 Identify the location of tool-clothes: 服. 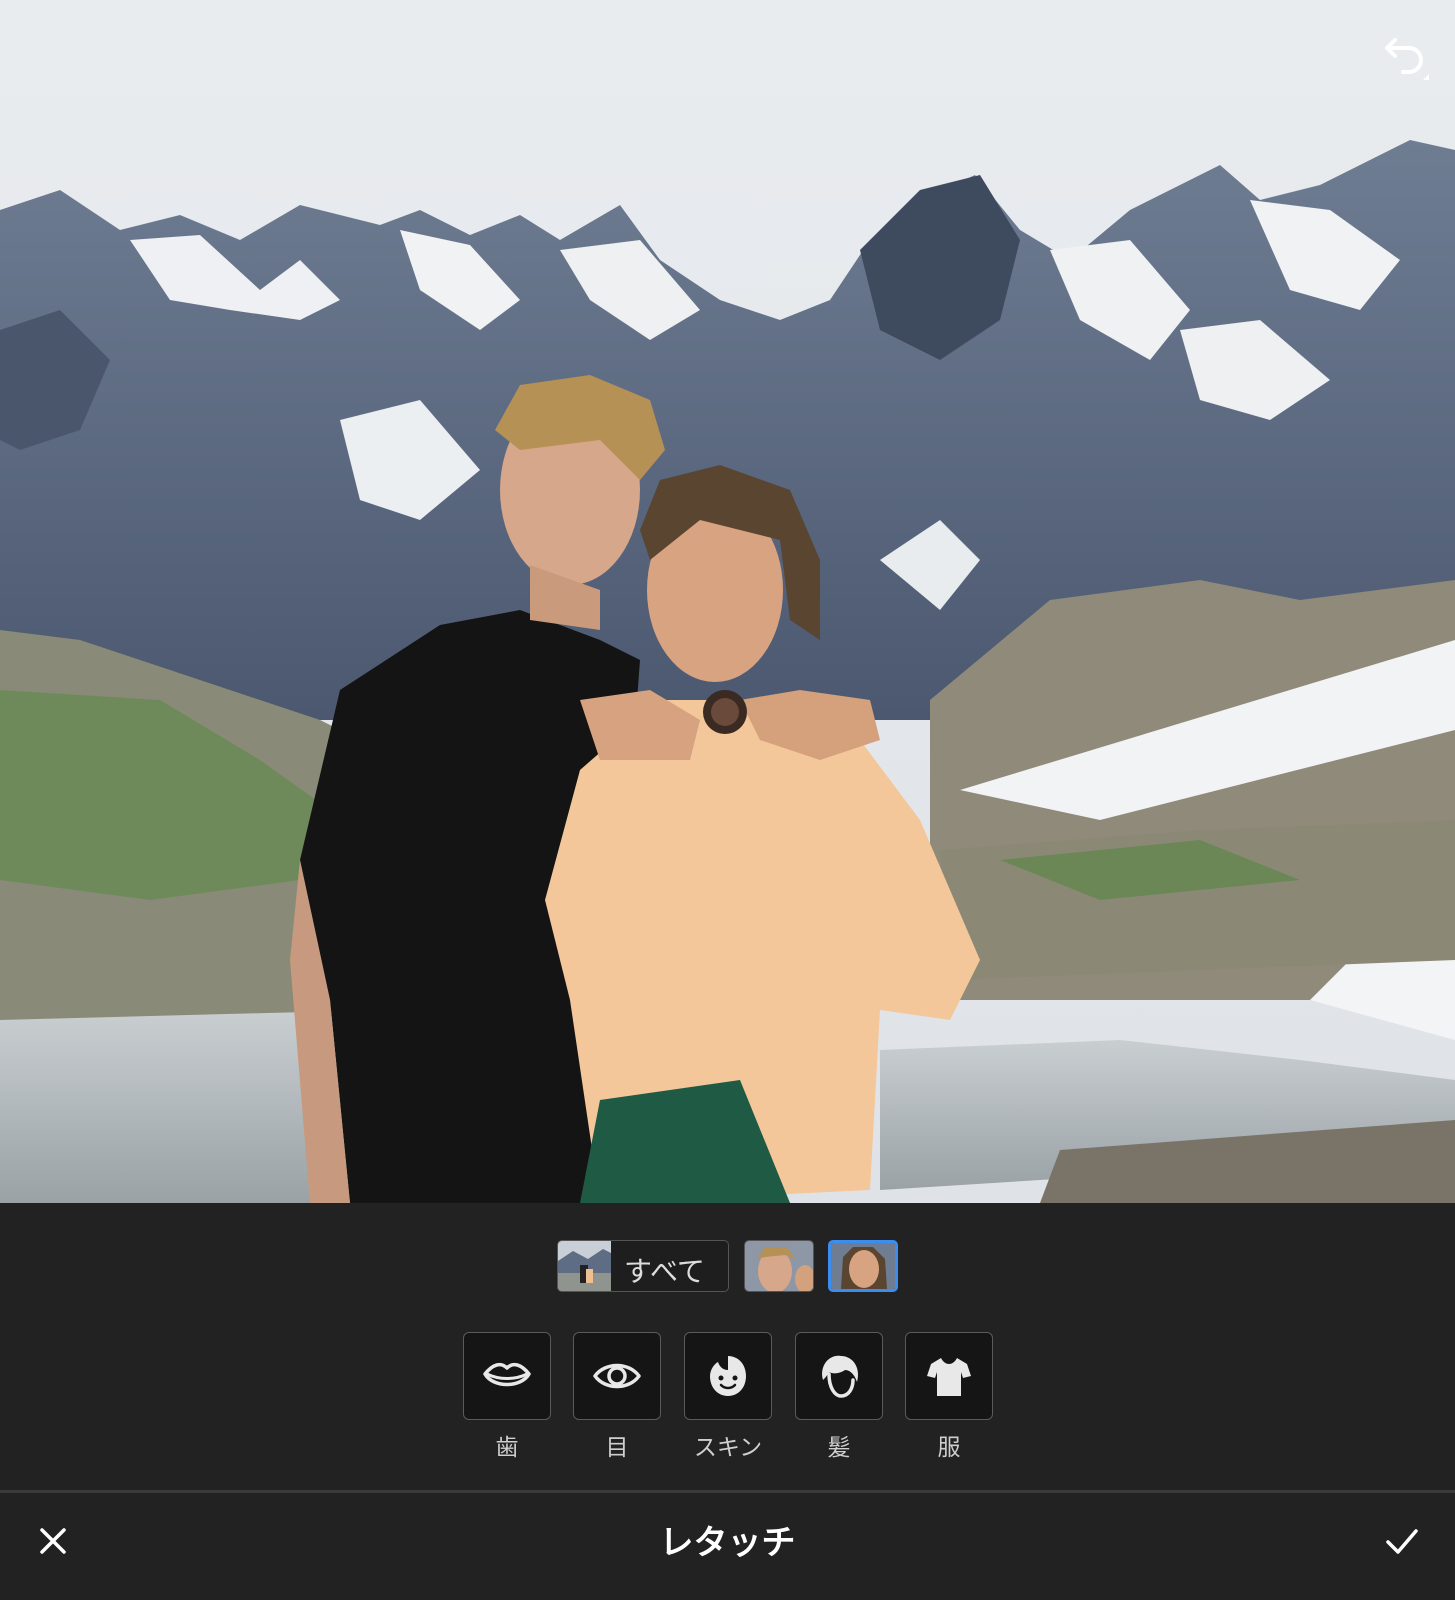
(949, 1397).